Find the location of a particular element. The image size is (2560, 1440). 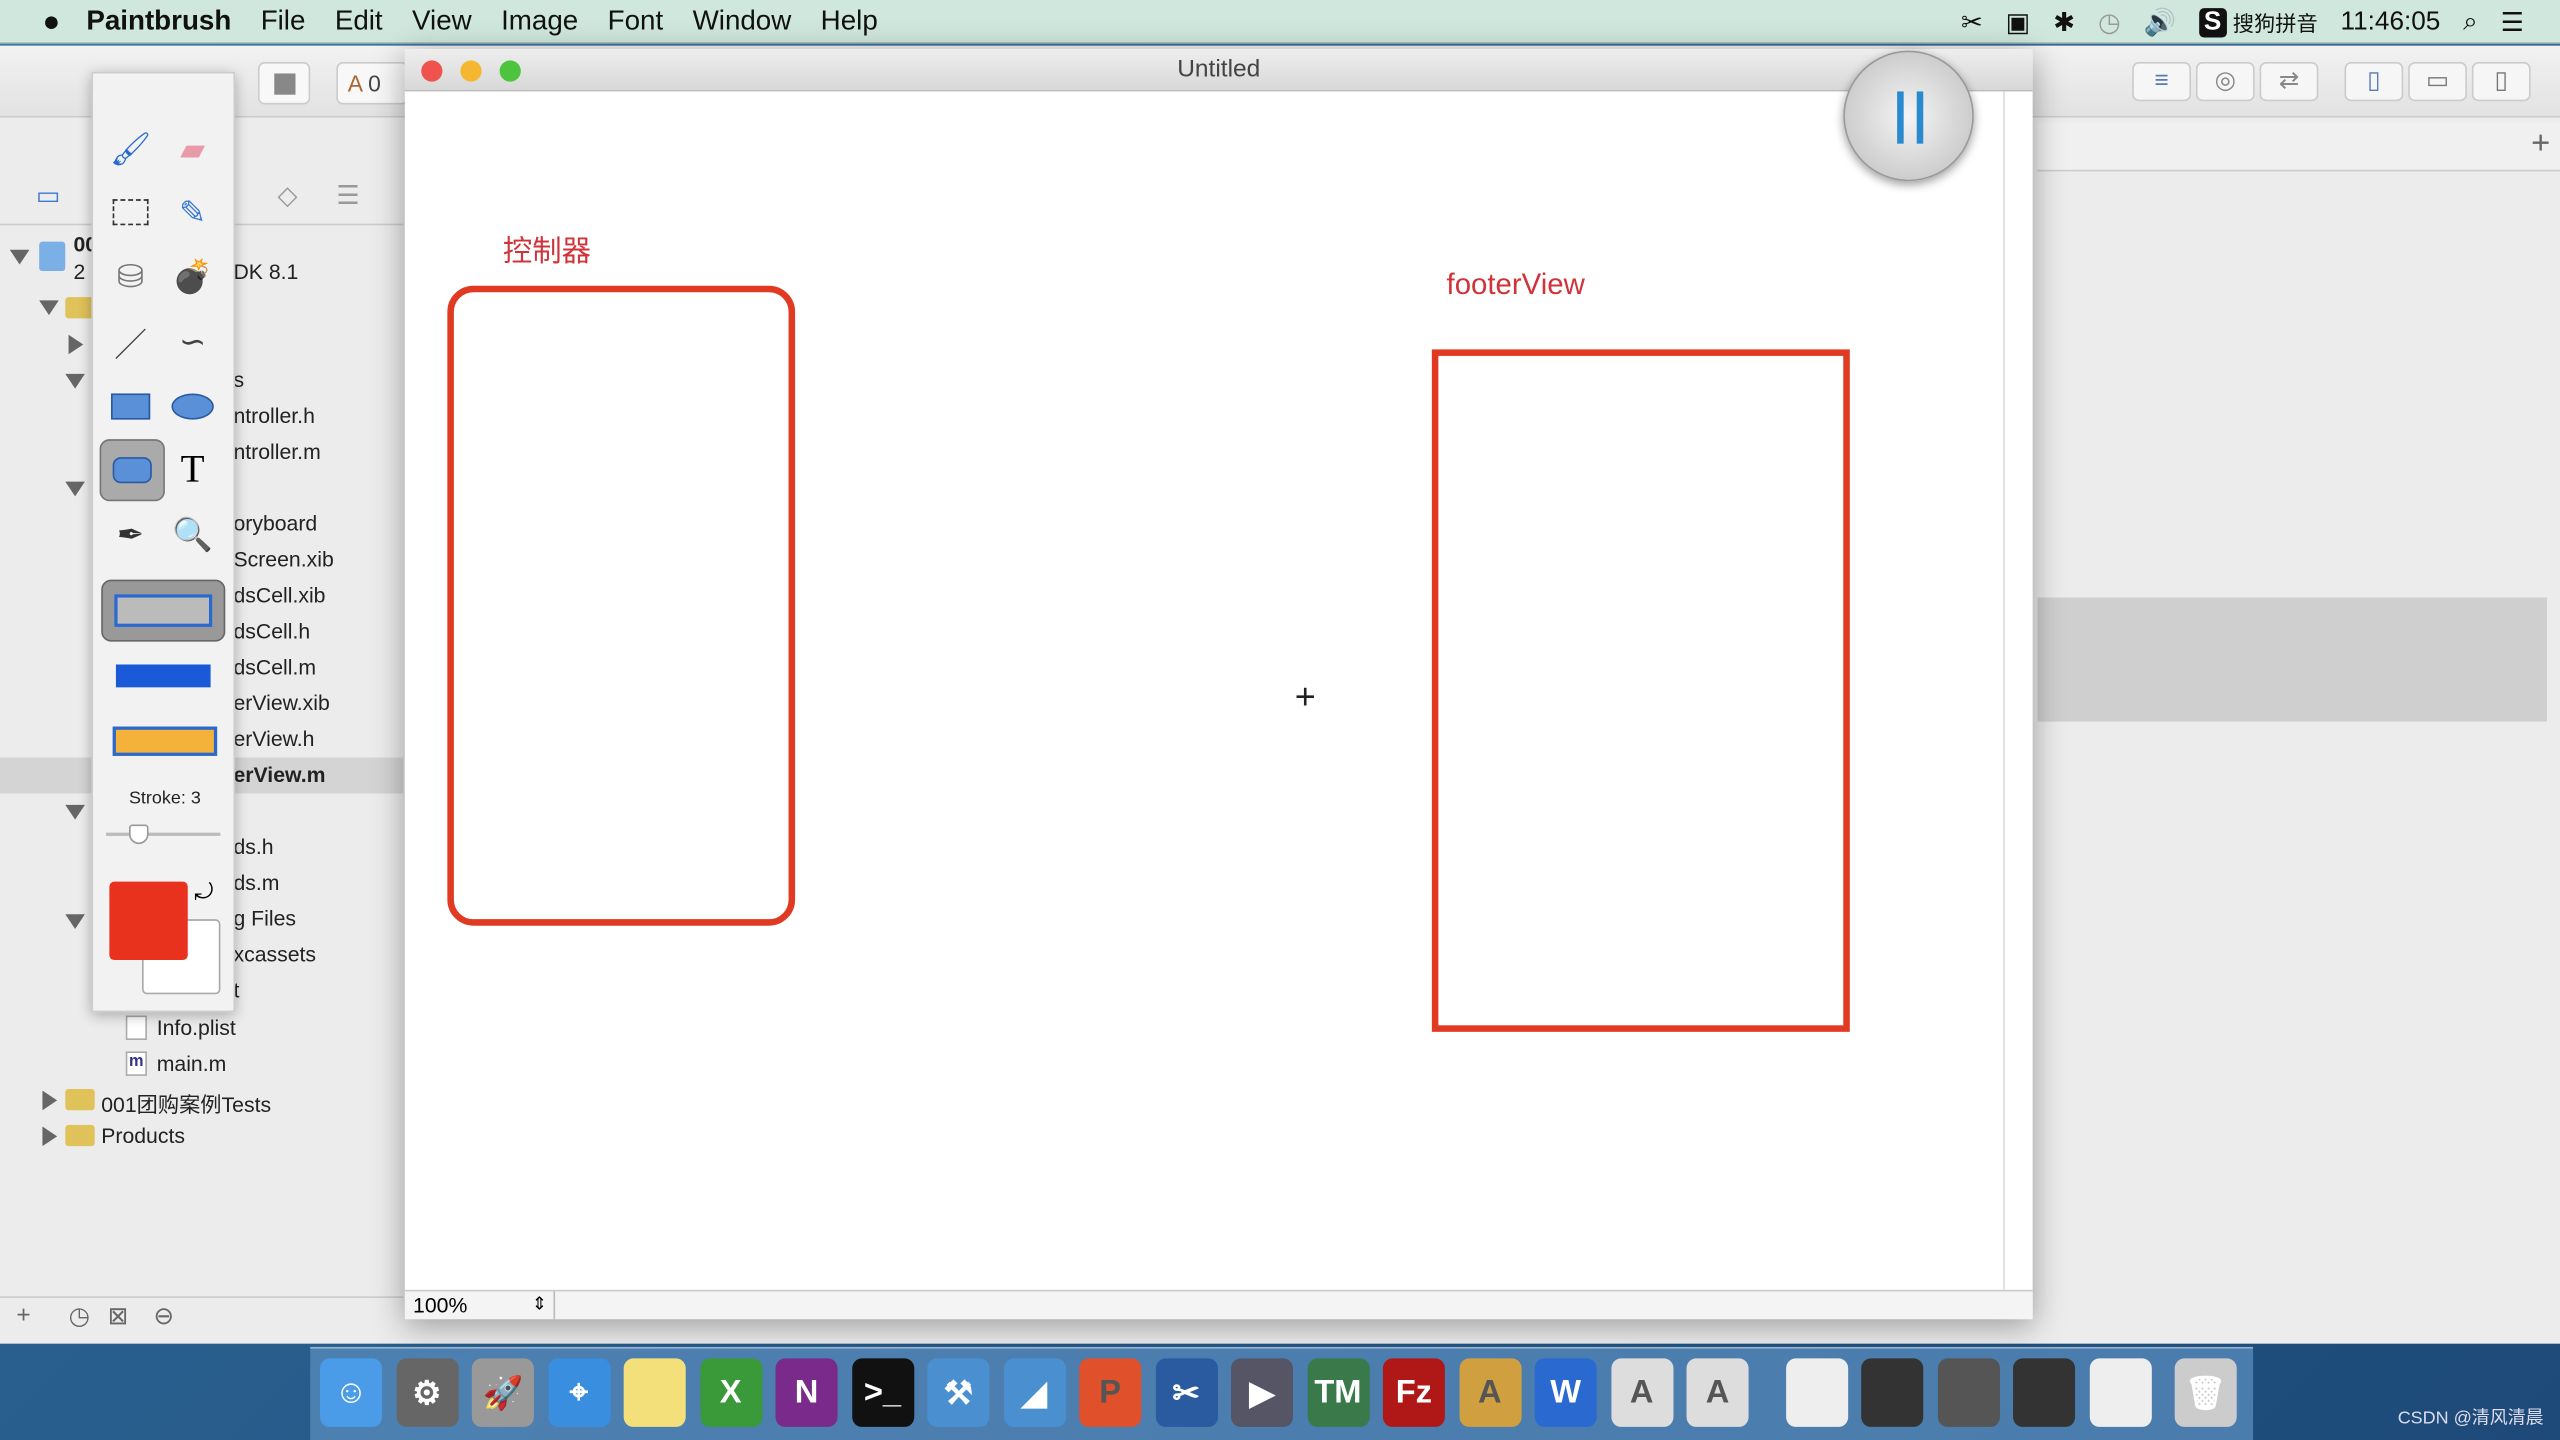

assistant-editor-button: ◎ is located at coordinates (2225, 82).